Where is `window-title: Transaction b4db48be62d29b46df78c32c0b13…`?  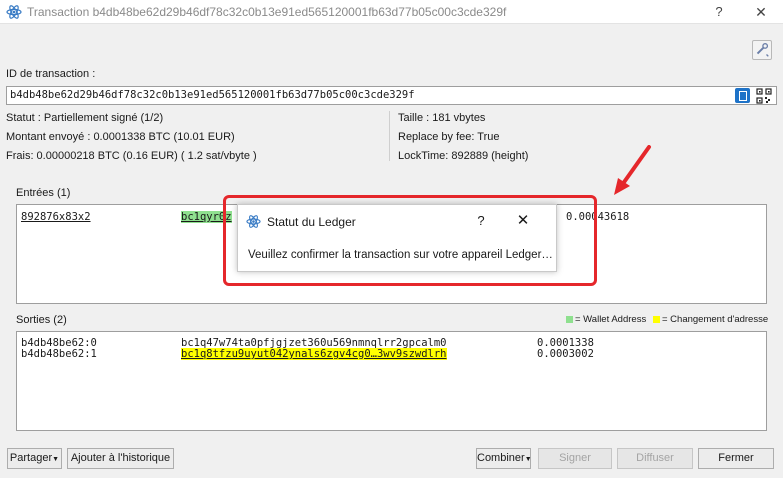 window-title: Transaction b4db48be62d29b46df78c32c0b13… is located at coordinates (267, 12).